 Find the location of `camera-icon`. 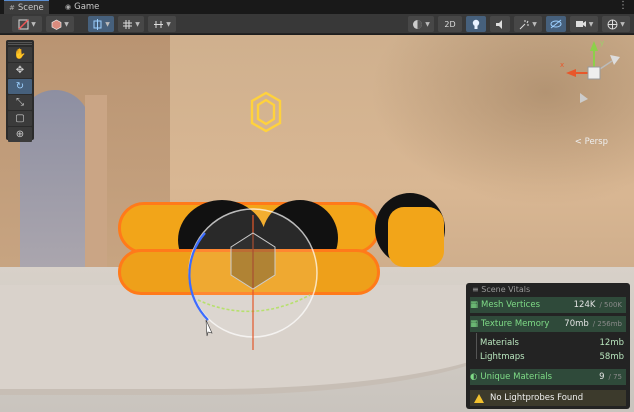

camera-icon is located at coordinates (580, 24).